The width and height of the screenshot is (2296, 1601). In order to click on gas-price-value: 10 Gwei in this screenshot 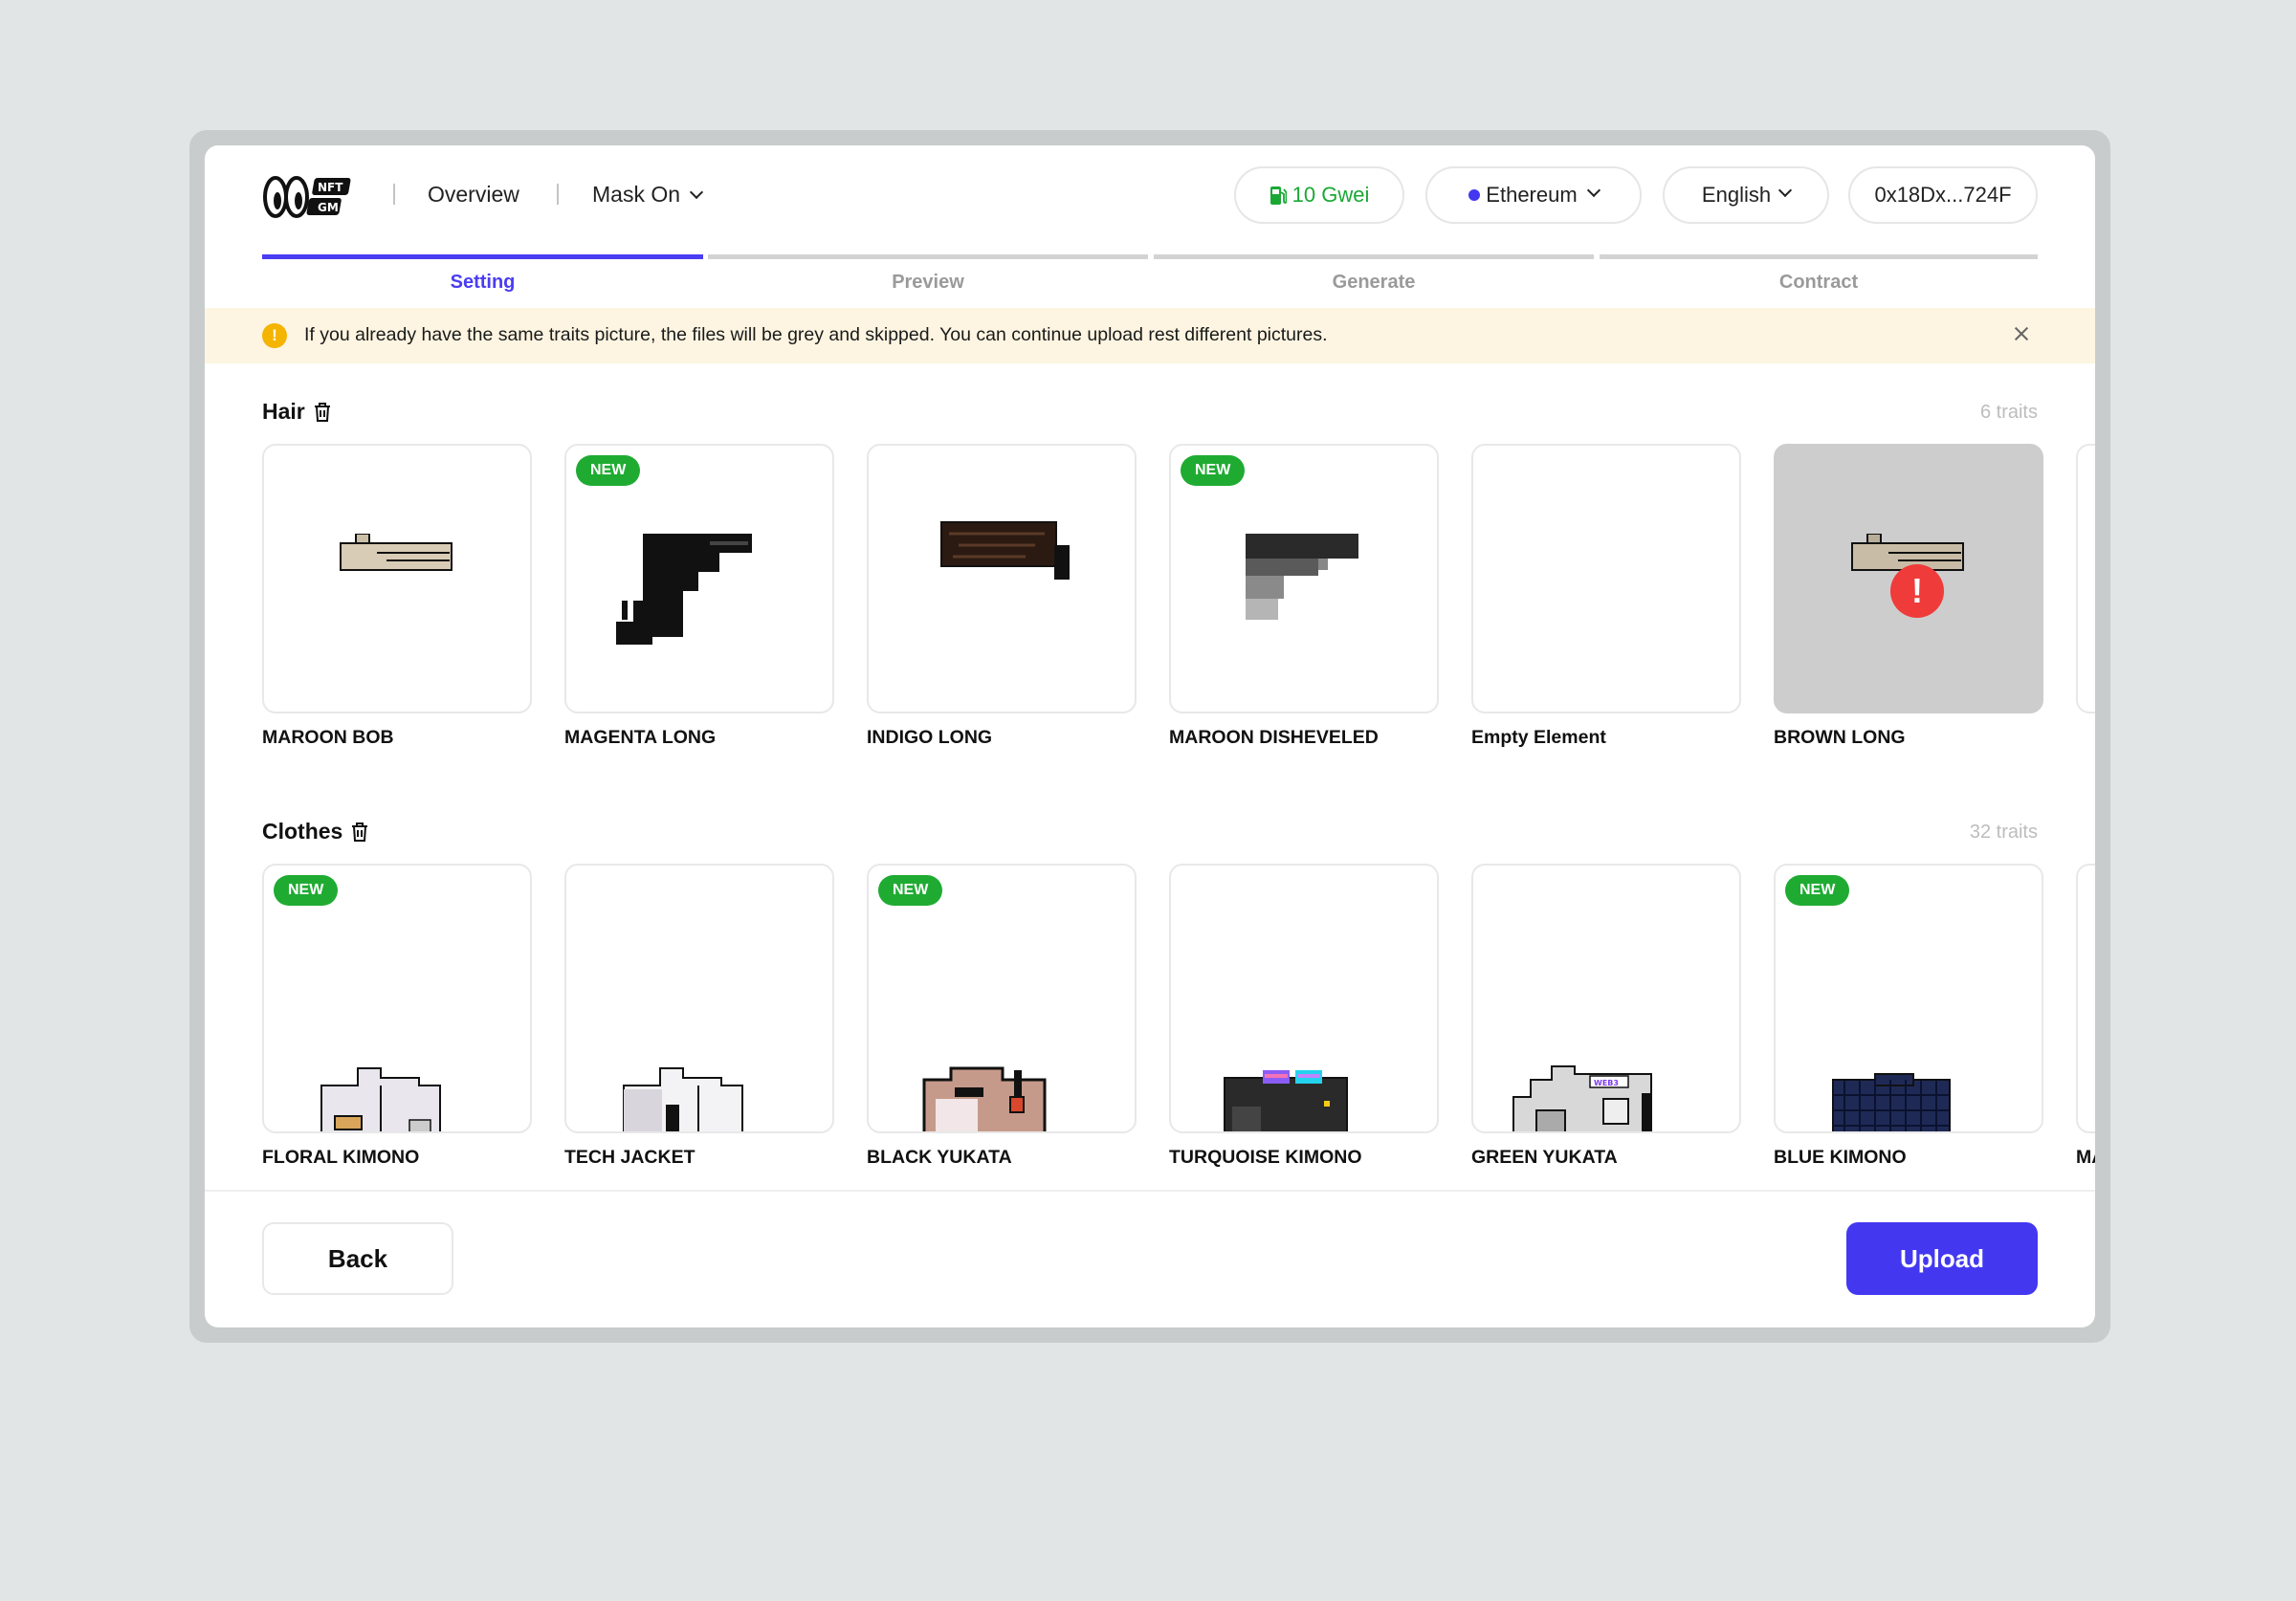, I will do `click(1331, 195)`.